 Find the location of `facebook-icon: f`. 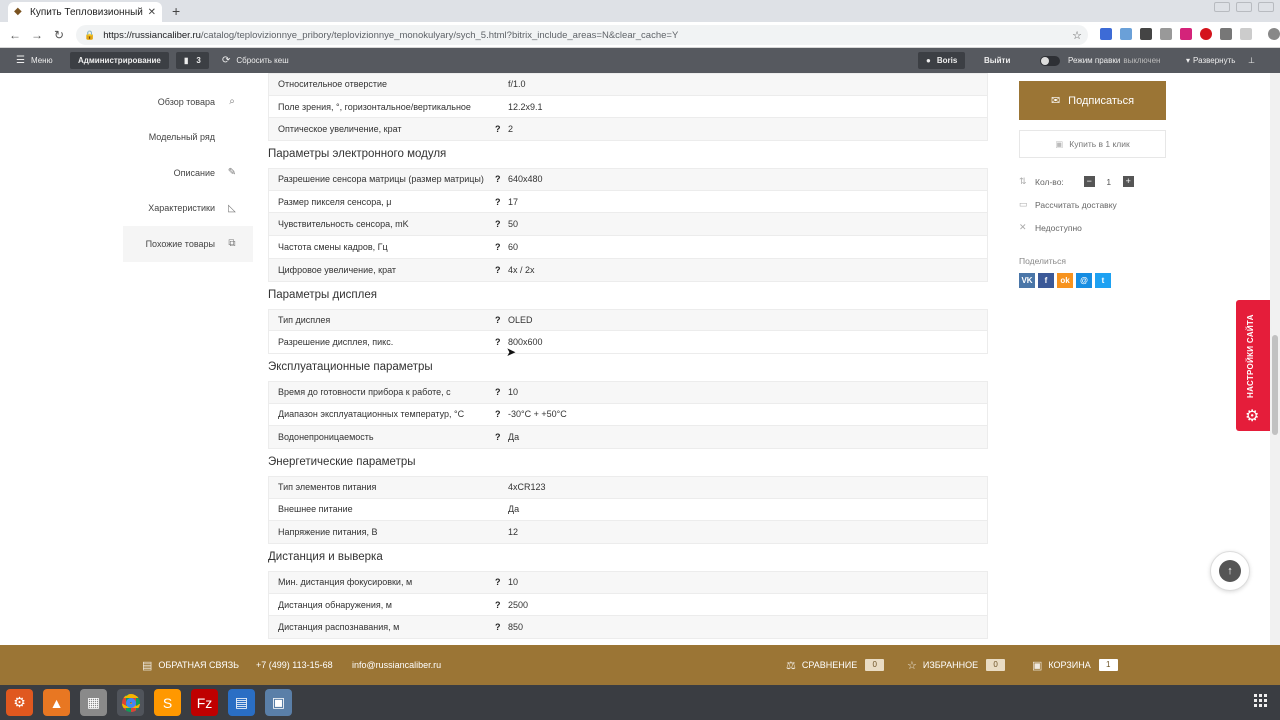

facebook-icon: f is located at coordinates (1046, 280).